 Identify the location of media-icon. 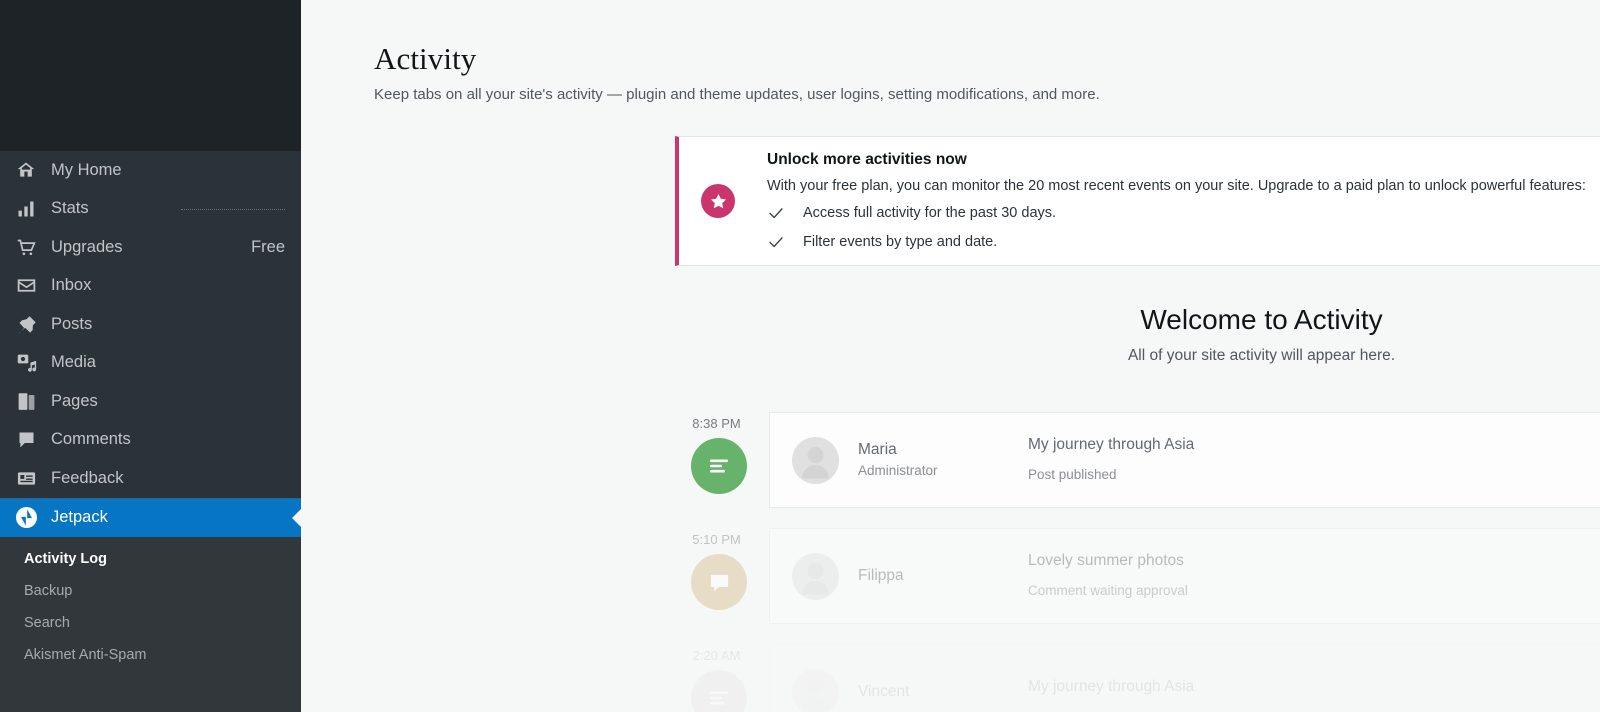
(26, 363).